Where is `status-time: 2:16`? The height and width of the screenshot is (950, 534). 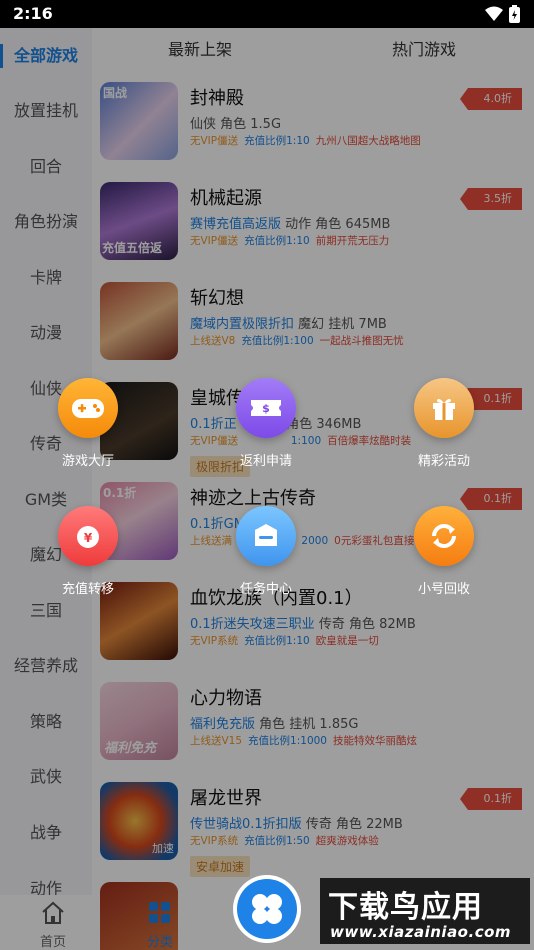 status-time: 2:16 is located at coordinates (33, 13).